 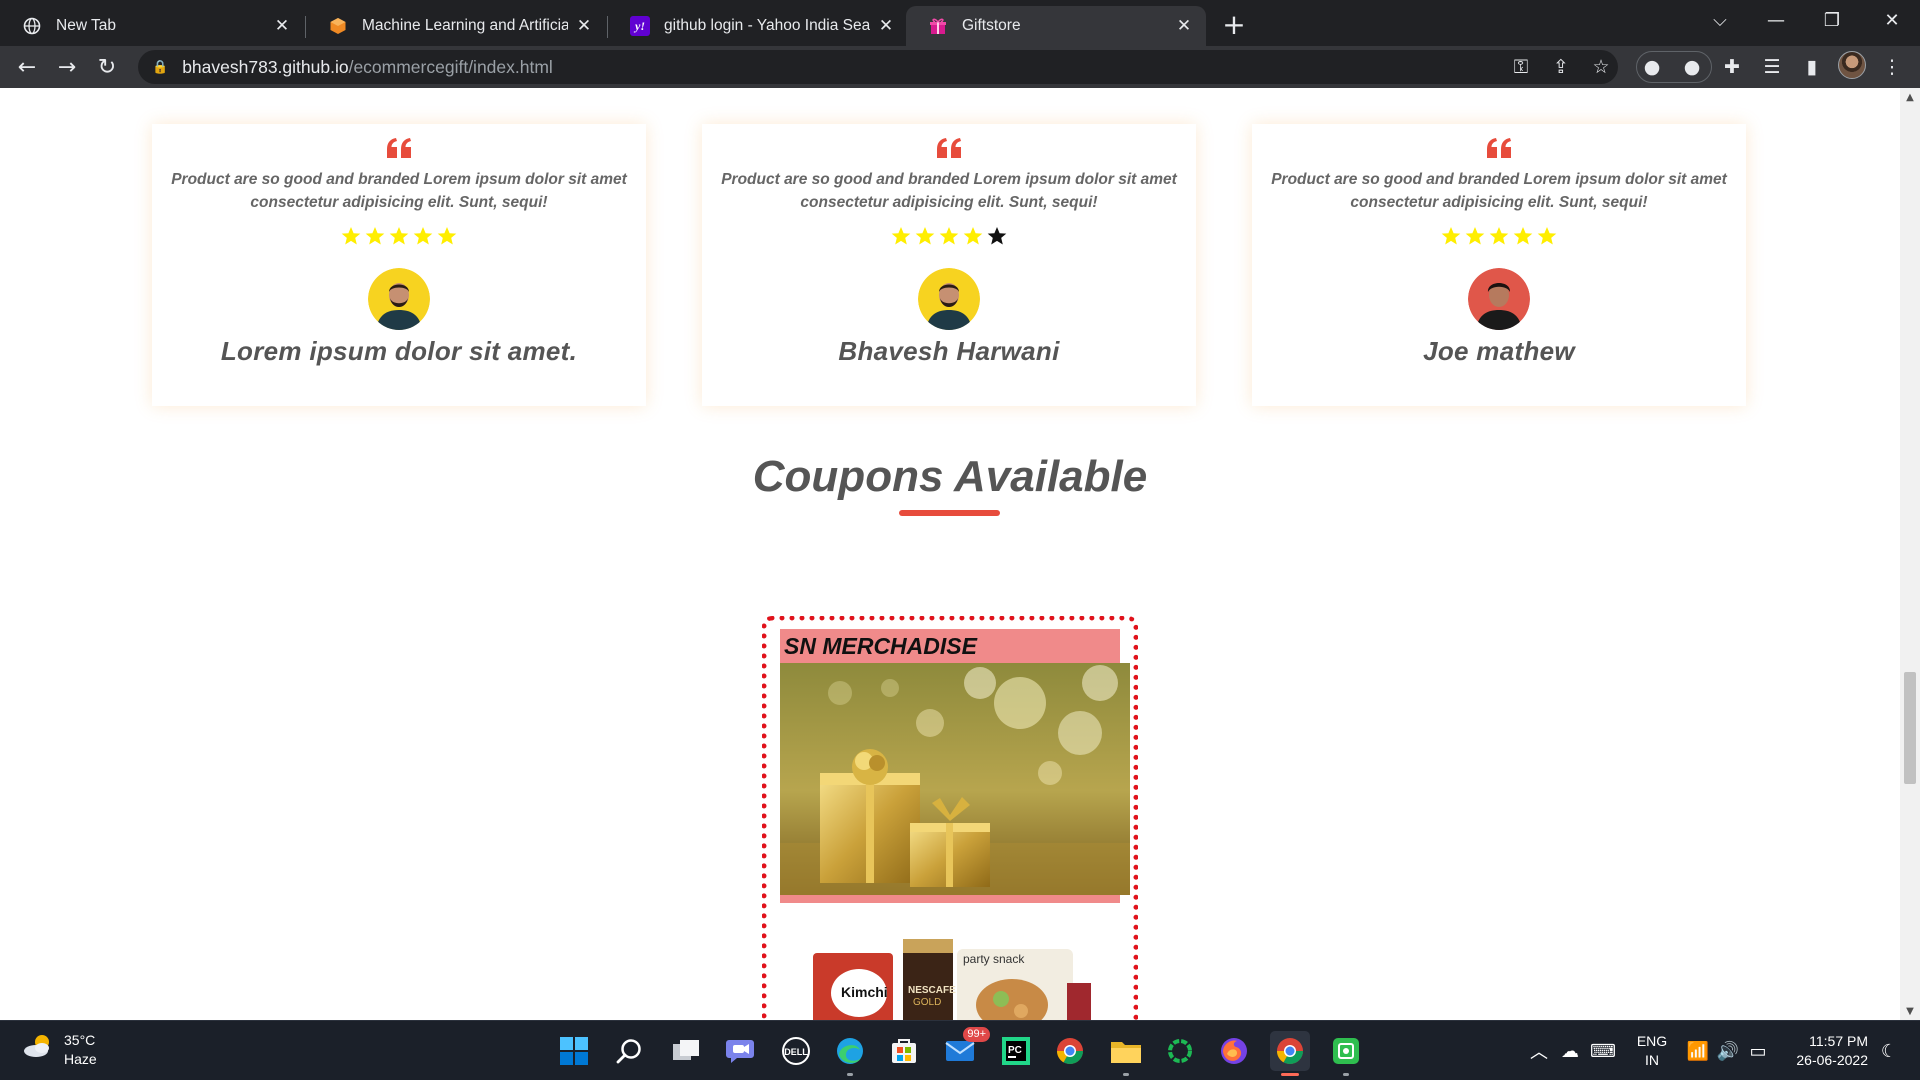 What do you see at coordinates (1698, 1050) in the screenshot?
I see `wifi-icon: 📶` at bounding box center [1698, 1050].